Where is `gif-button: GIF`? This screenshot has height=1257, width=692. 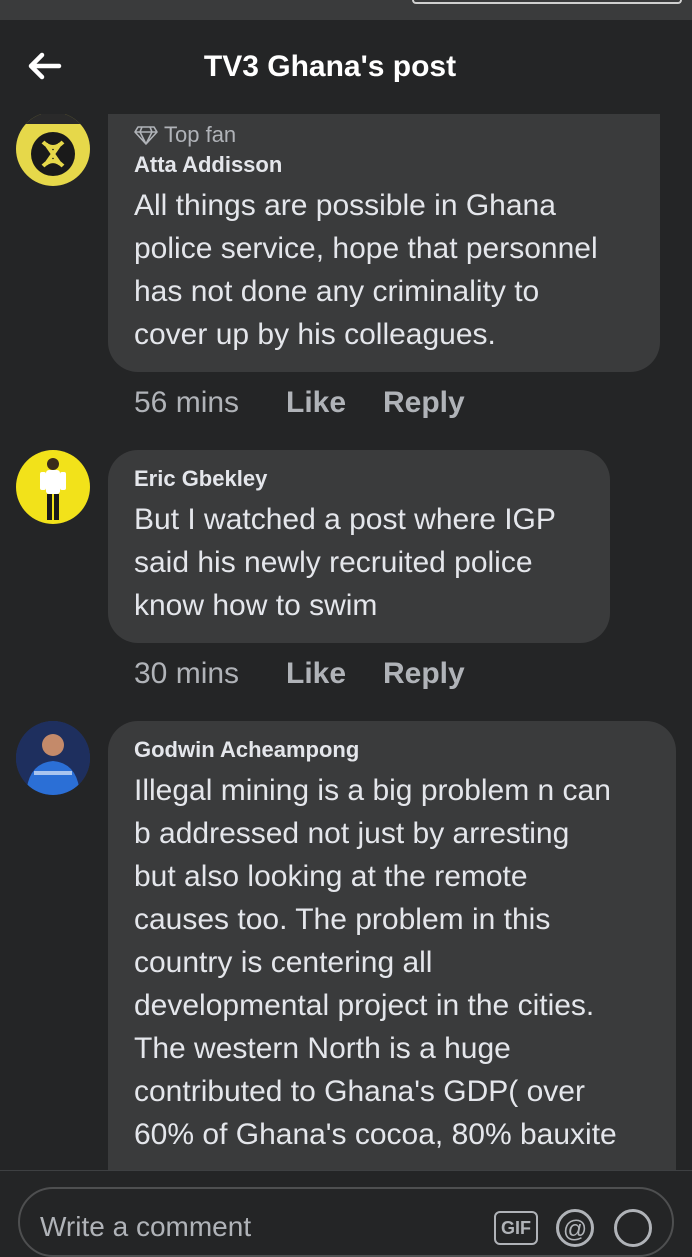
gif-button: GIF is located at coordinates (516, 1228).